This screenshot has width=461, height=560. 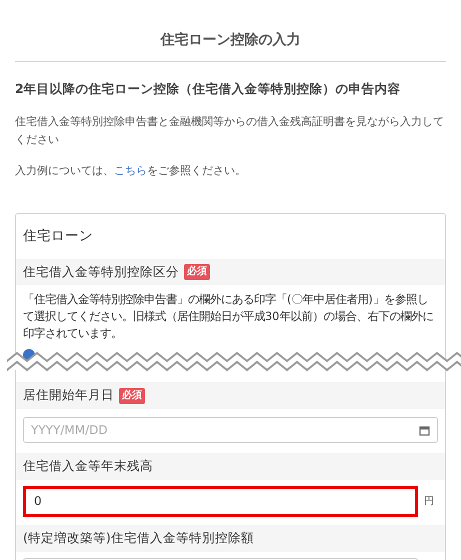 What do you see at coordinates (138, 537) in the screenshot?
I see `field-label: (特定増改築等)住宅借入金等特別控除額` at bounding box center [138, 537].